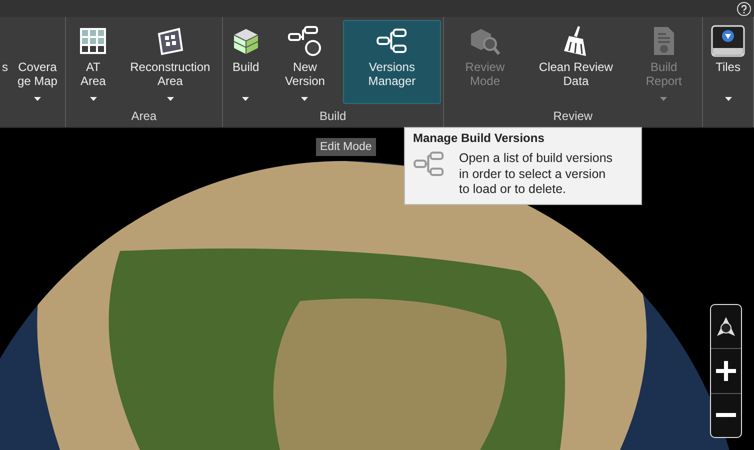  Describe the element at coordinates (664, 41) in the screenshot. I see `report-icon` at that location.